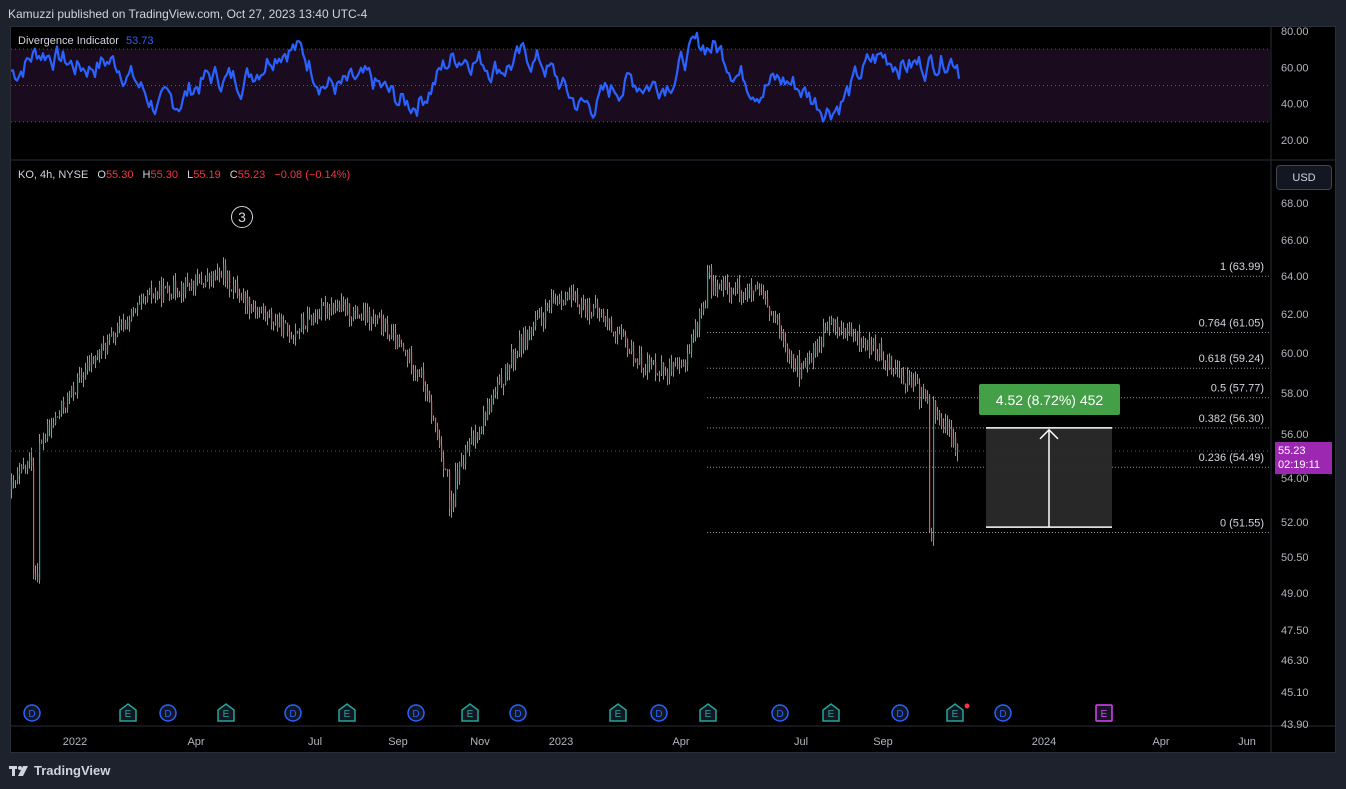 The height and width of the screenshot is (789, 1346). I want to click on currency-button: USD, so click(1304, 177).